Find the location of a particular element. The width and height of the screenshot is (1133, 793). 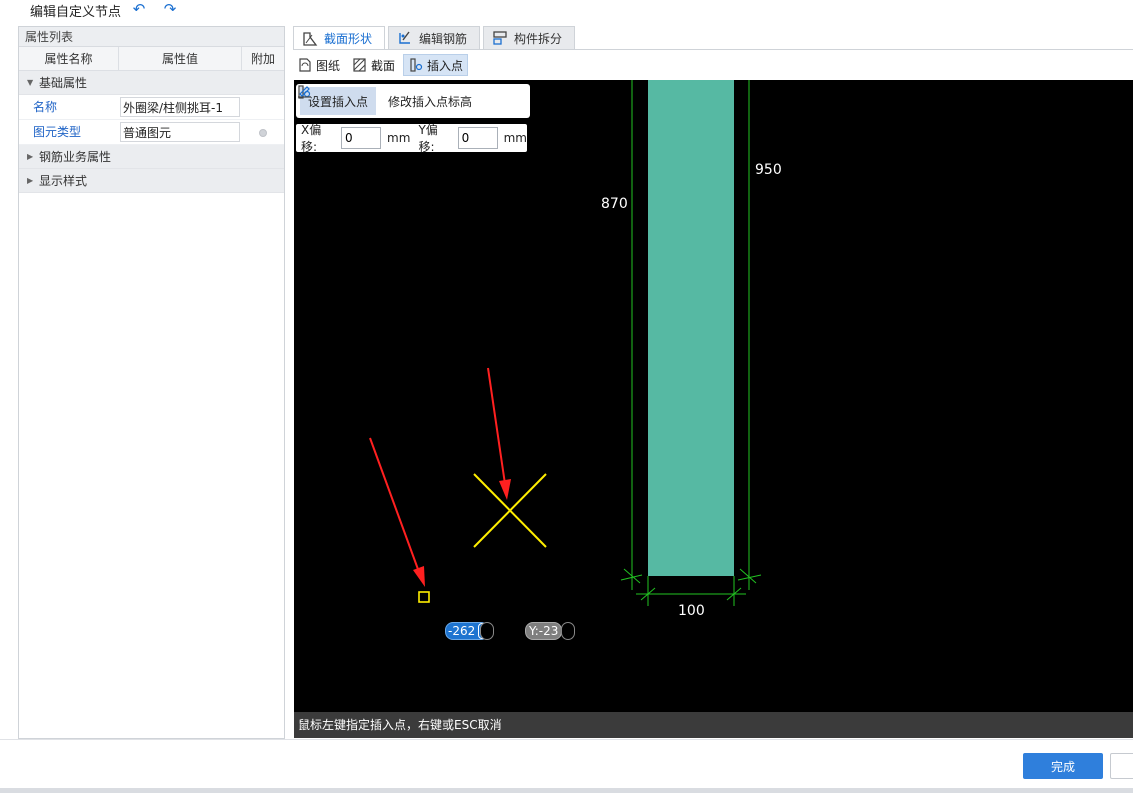

column-property-value: 属性值 is located at coordinates (180, 58).